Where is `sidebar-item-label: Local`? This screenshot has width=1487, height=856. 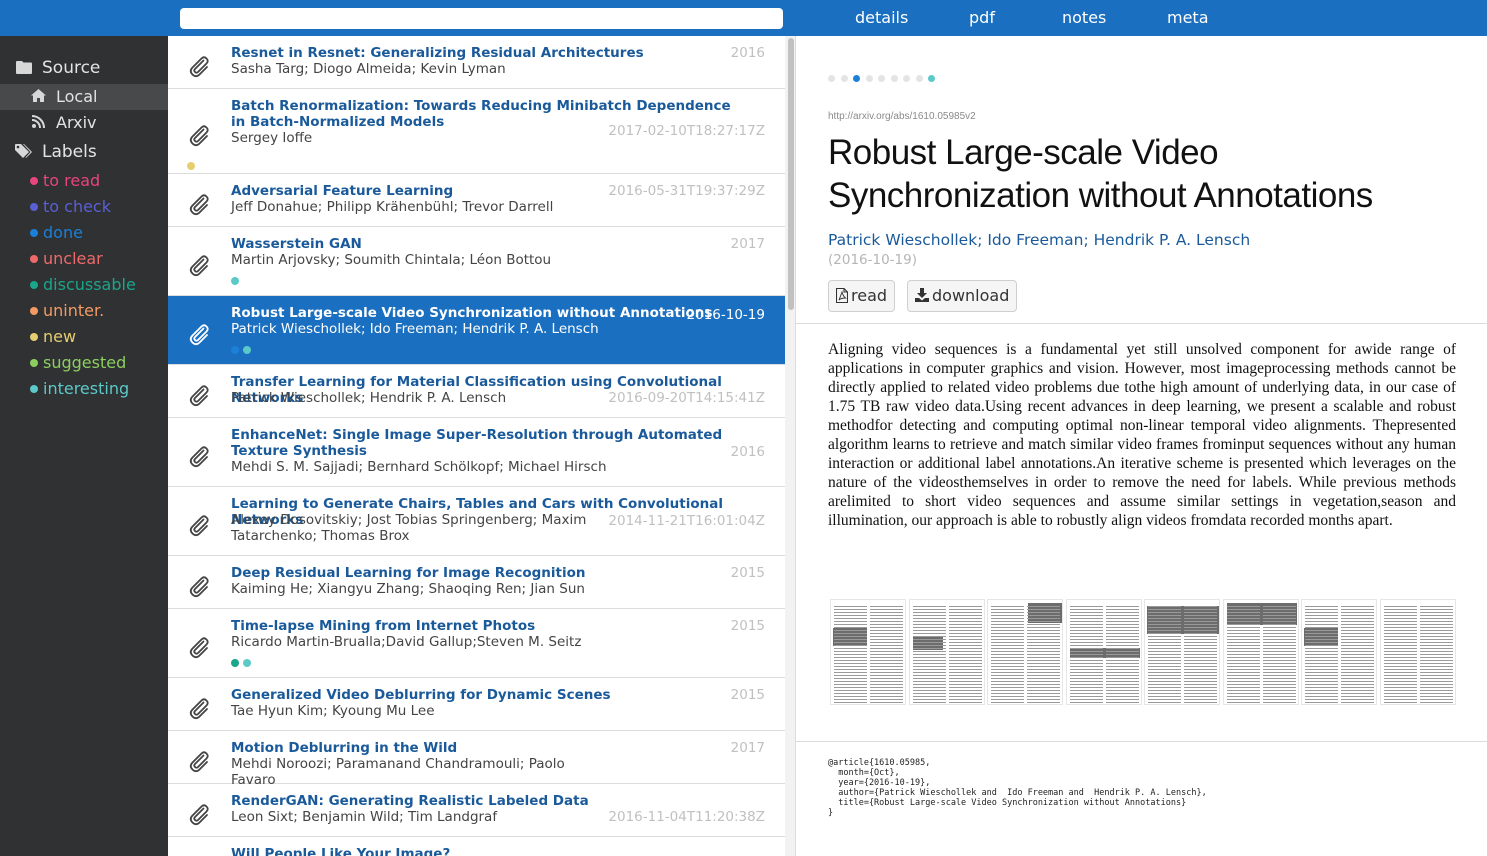 sidebar-item-label: Local is located at coordinates (77, 96).